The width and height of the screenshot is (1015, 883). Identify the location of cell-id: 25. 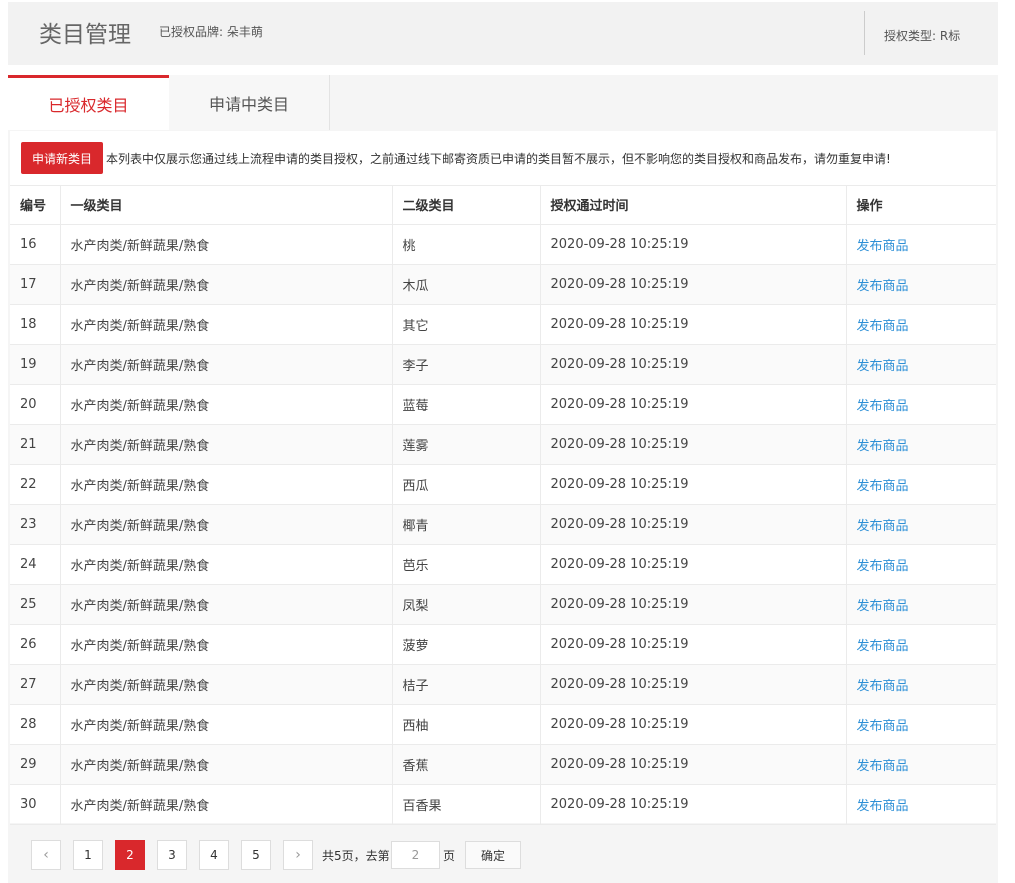
(35, 604).